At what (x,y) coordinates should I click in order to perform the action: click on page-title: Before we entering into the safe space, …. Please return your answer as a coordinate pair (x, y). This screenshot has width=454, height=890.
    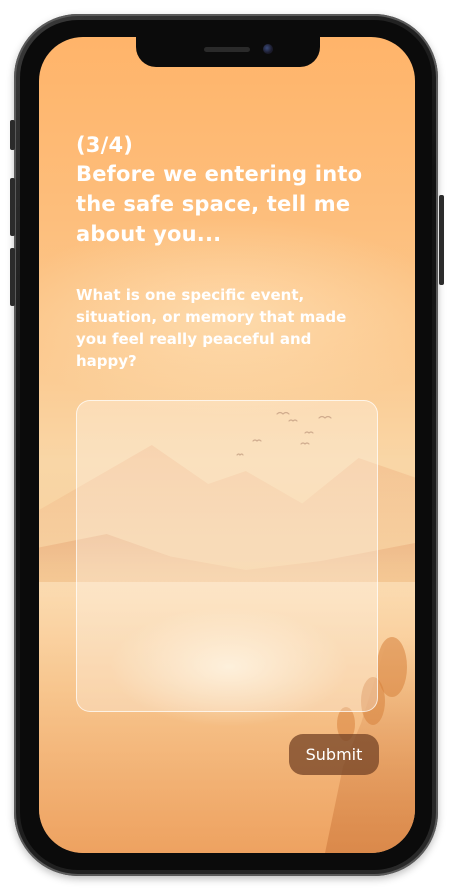
    Looking at the image, I should click on (219, 204).